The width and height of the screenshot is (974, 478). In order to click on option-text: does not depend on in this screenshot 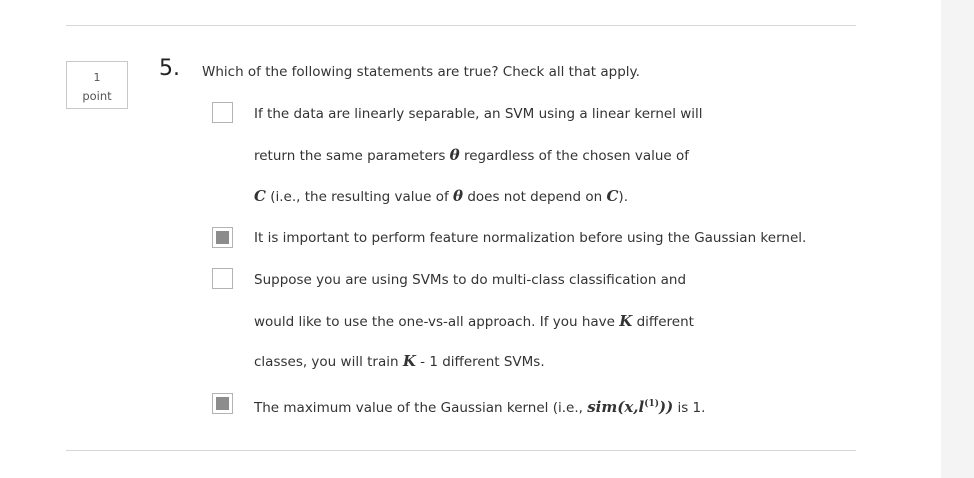, I will do `click(535, 197)`.